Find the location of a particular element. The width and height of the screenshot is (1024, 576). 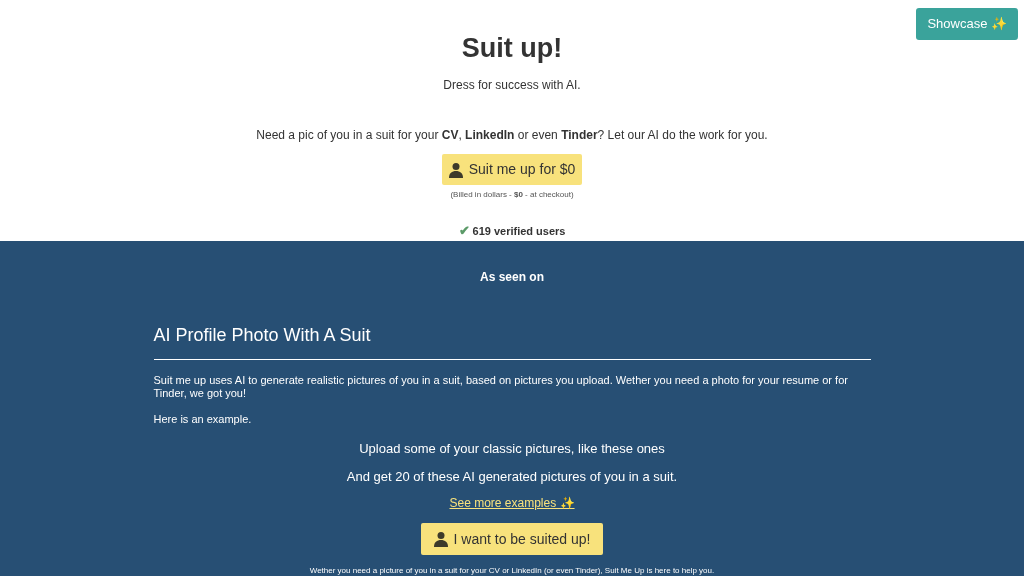

as-seen-on-label: As seen on is located at coordinates (512, 277).